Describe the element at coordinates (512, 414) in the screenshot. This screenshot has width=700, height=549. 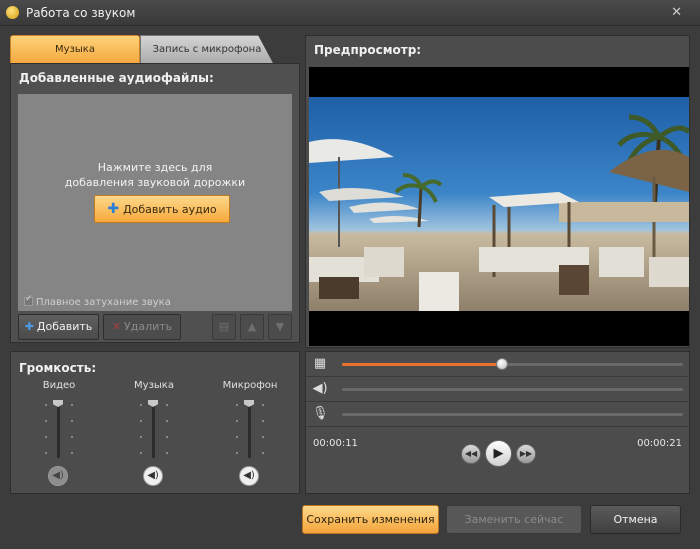
I see `mic-track-line` at that location.